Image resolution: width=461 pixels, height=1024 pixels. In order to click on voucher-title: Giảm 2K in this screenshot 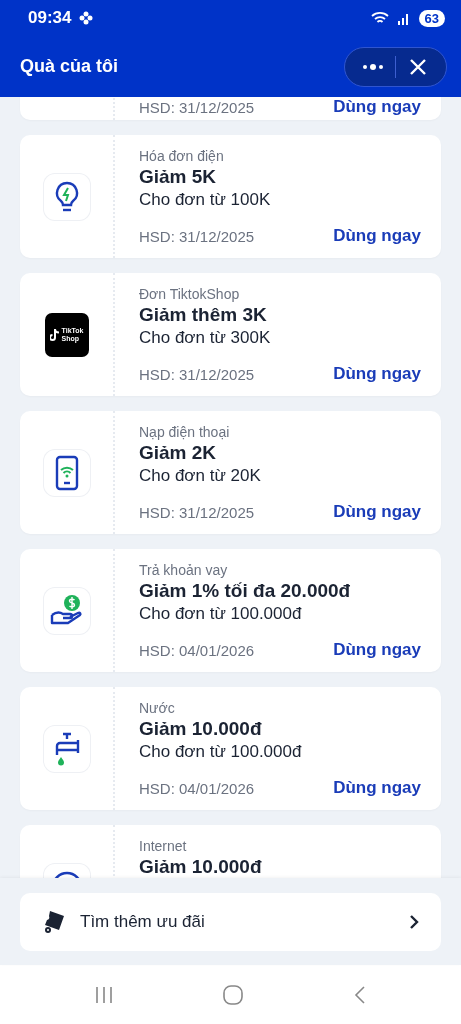, I will do `click(178, 453)`.